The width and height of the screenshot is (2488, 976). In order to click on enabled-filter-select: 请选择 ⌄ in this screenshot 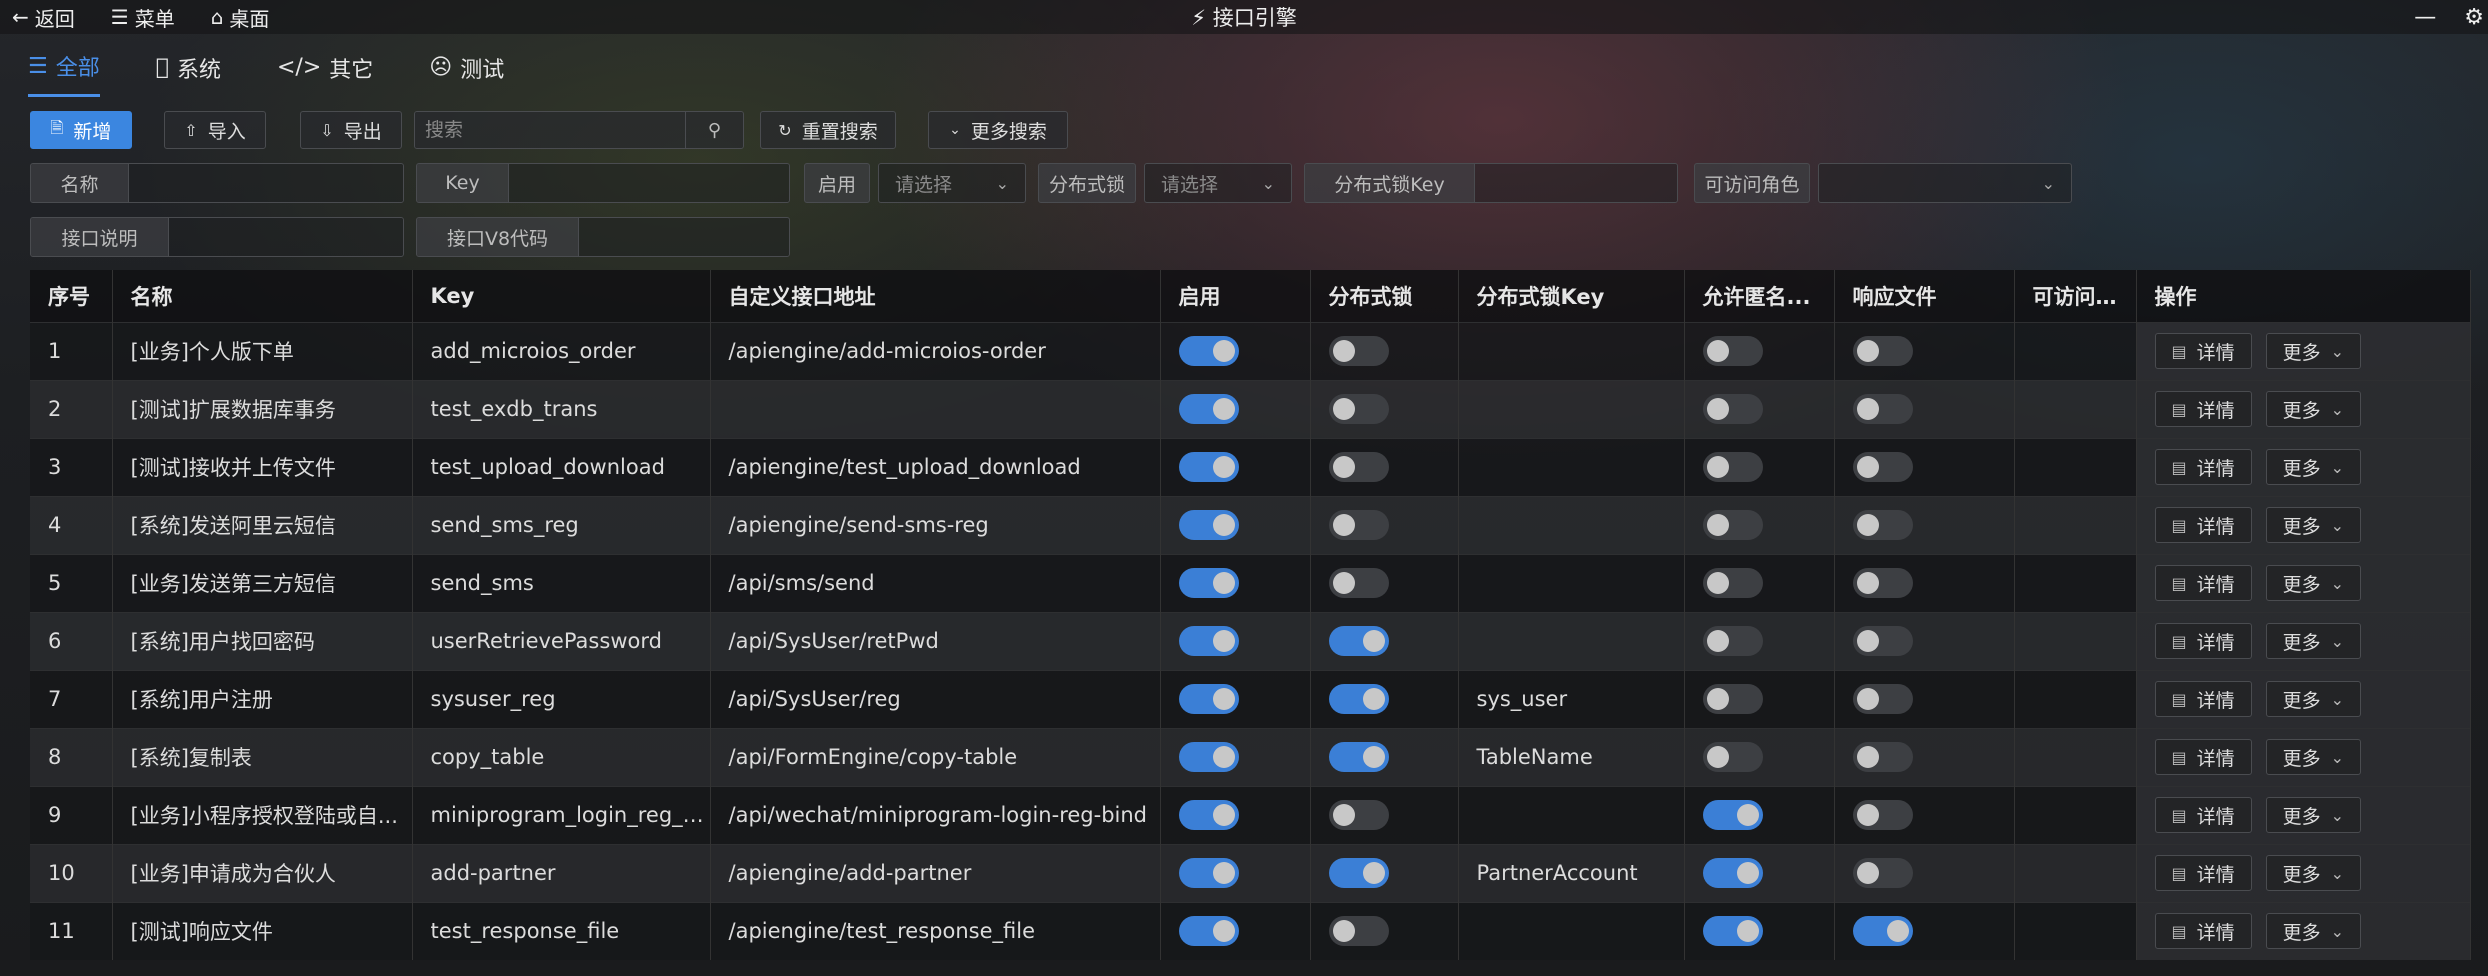, I will do `click(952, 183)`.